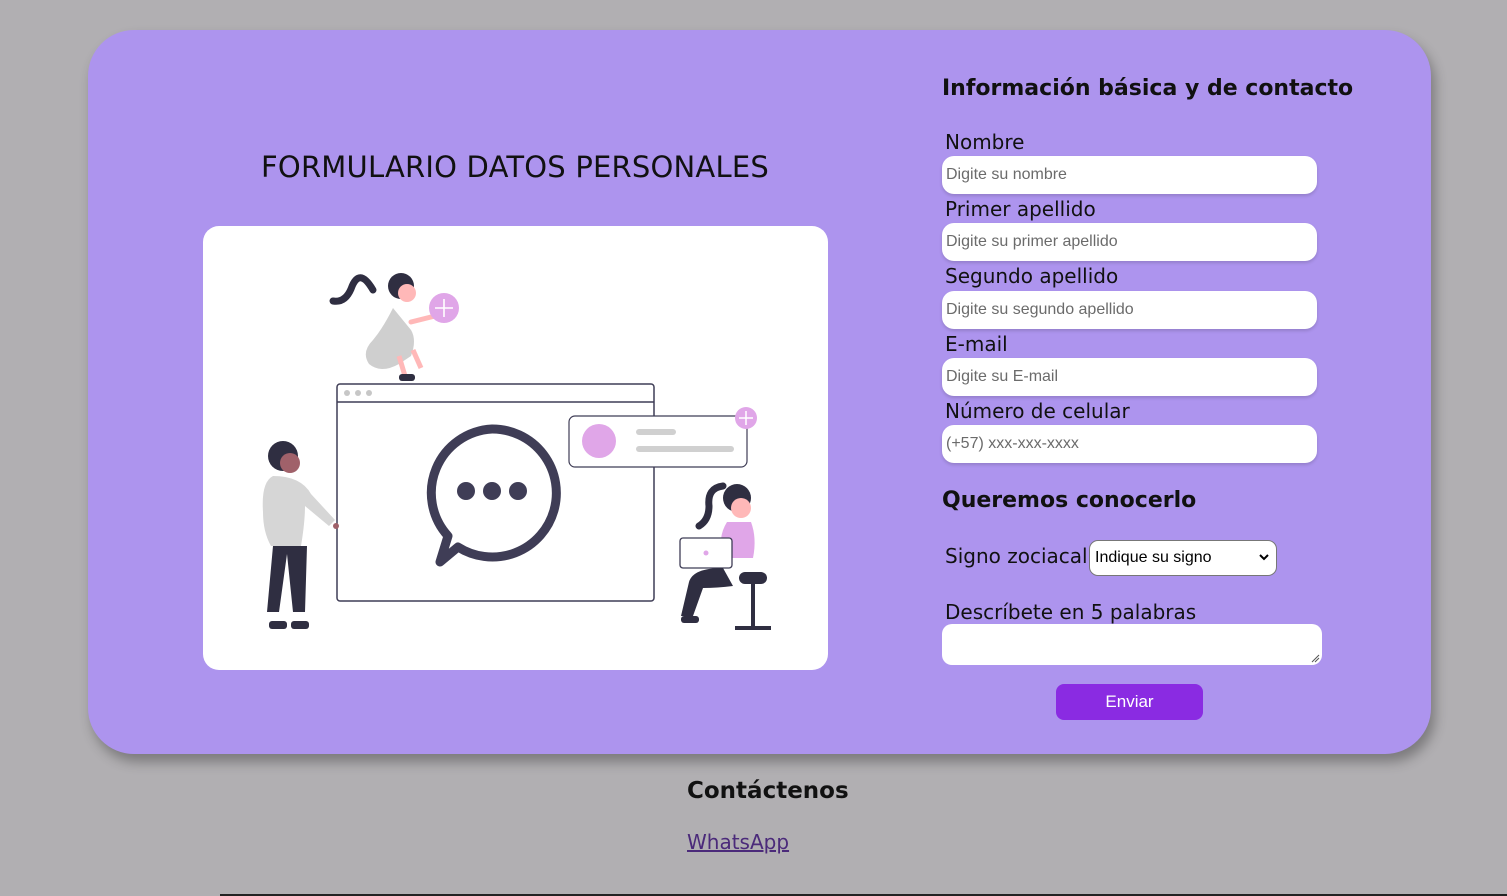 The width and height of the screenshot is (1507, 896). What do you see at coordinates (515, 167) in the screenshot?
I see `page-title: FORMULARIO DATOS PERSONALES` at bounding box center [515, 167].